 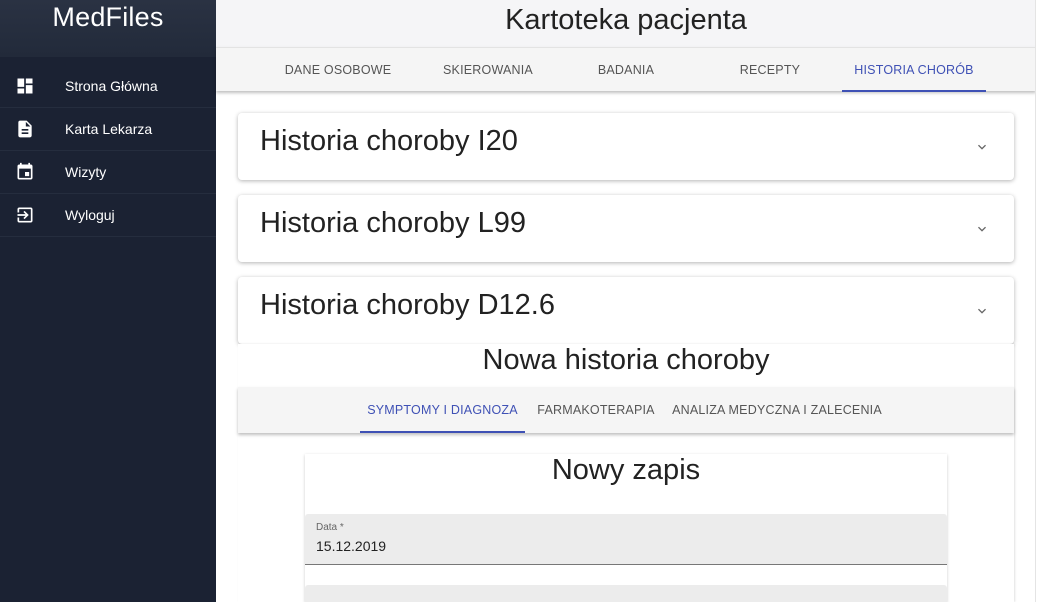 I want to click on sidebar-item-wyloguj: Wyloguj, so click(x=108, y=215).